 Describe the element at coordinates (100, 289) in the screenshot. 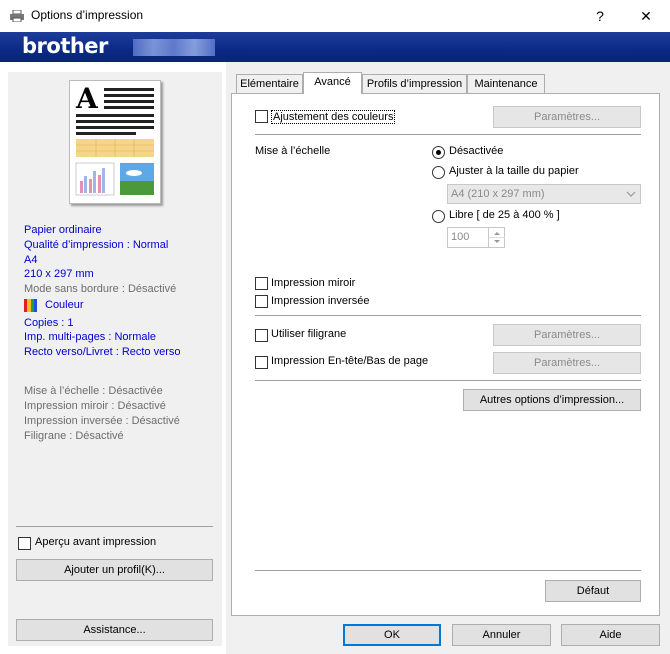

I see `summary-borderless: Mode sans bordure : Désactivé` at that location.